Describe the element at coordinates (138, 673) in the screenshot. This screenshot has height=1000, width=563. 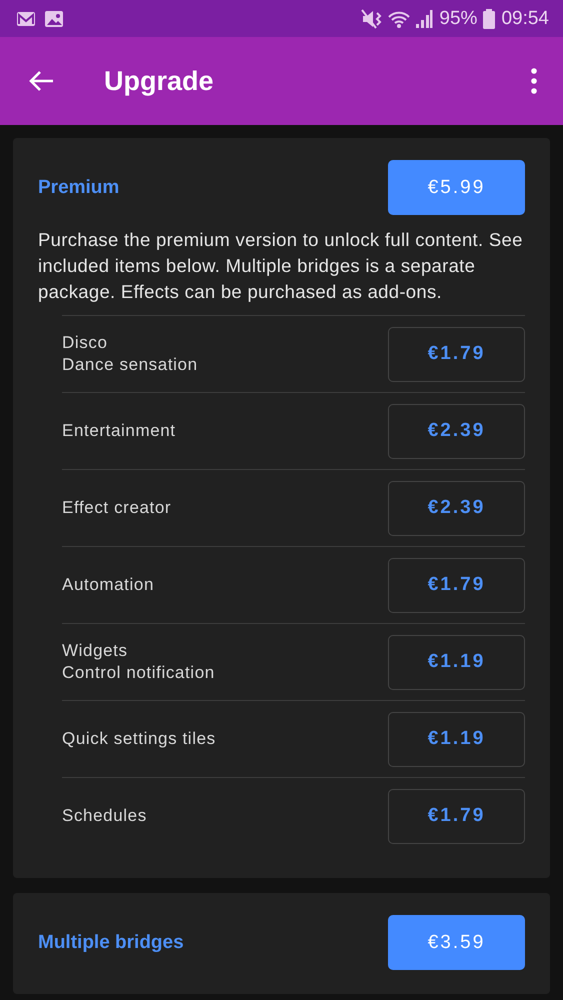
I see `item-label: Control notification` at that location.